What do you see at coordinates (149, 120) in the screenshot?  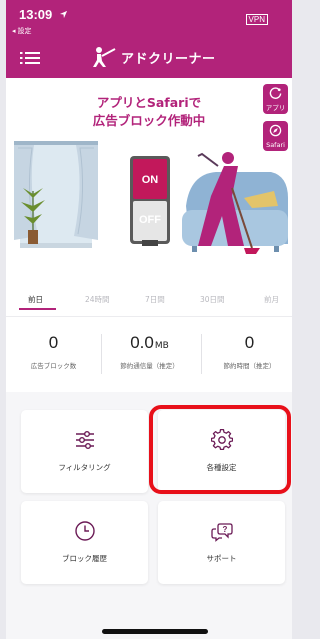 I see `headline-line-2: 広告ブロック作動中` at bounding box center [149, 120].